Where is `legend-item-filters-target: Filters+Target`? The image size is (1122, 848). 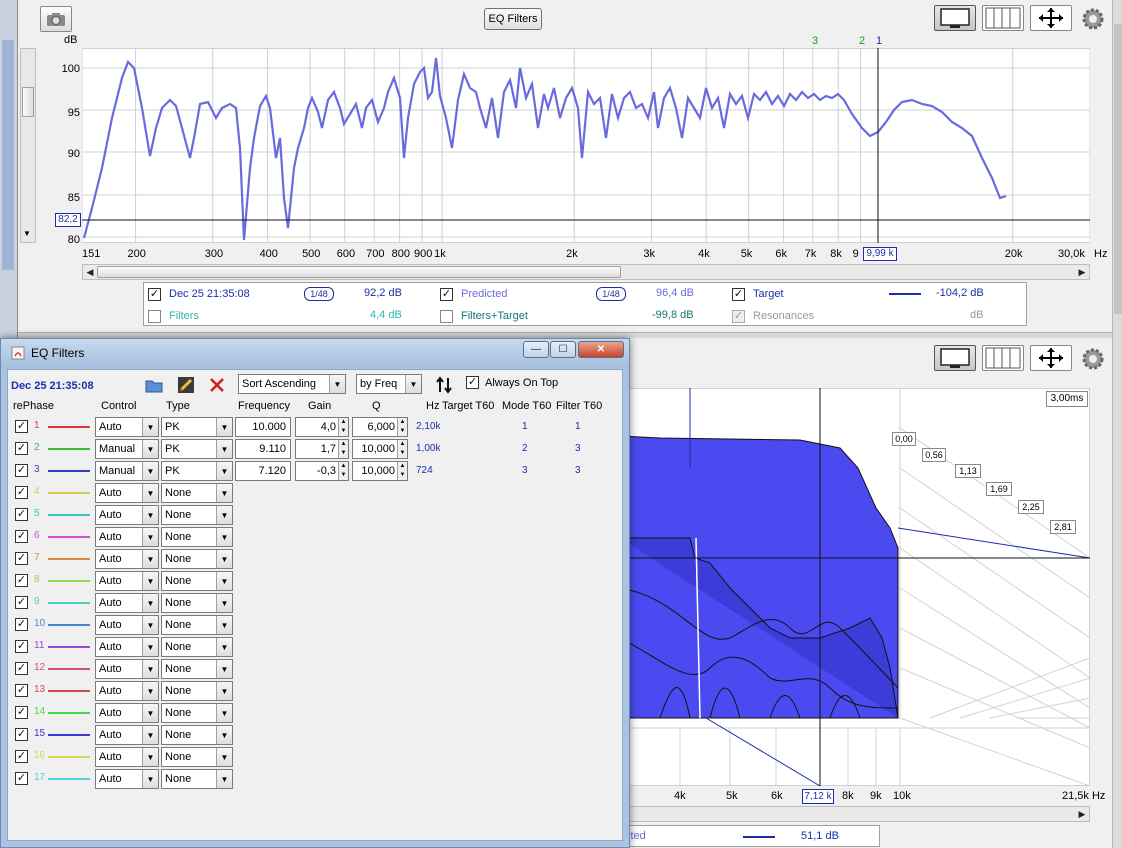 legend-item-filters-target: Filters+Target is located at coordinates (484, 316).